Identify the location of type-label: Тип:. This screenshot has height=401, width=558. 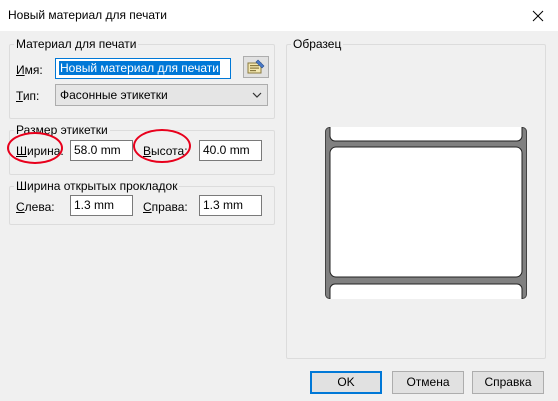
(27, 96).